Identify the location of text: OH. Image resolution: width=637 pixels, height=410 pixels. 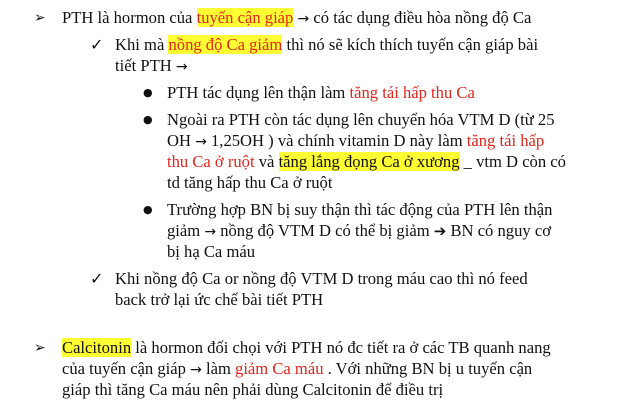
(181, 140).